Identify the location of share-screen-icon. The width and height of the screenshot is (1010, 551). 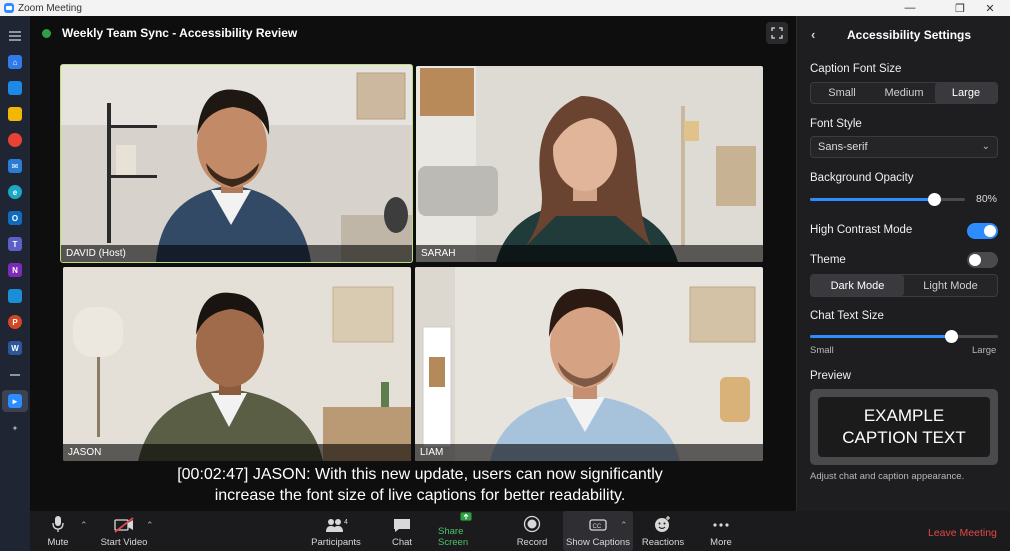
(466, 516).